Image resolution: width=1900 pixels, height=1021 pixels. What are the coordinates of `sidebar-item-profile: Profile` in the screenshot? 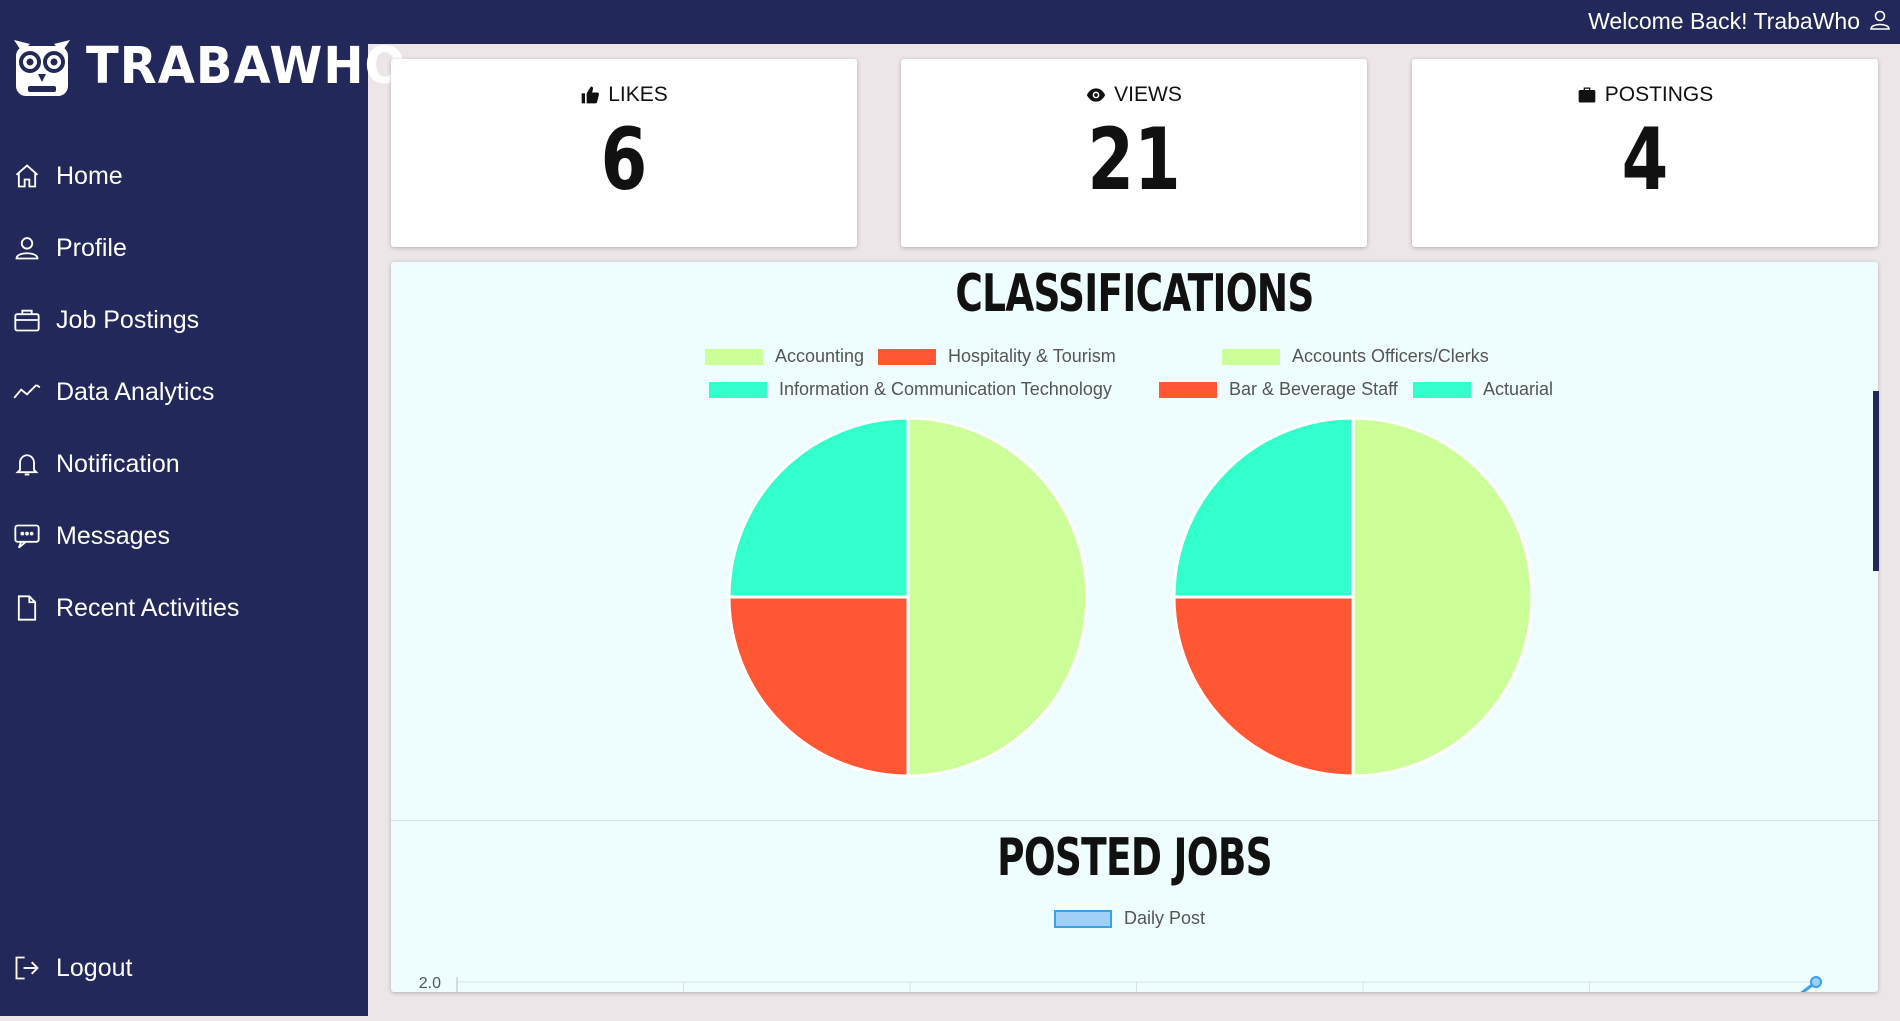 It's located at (69, 248).